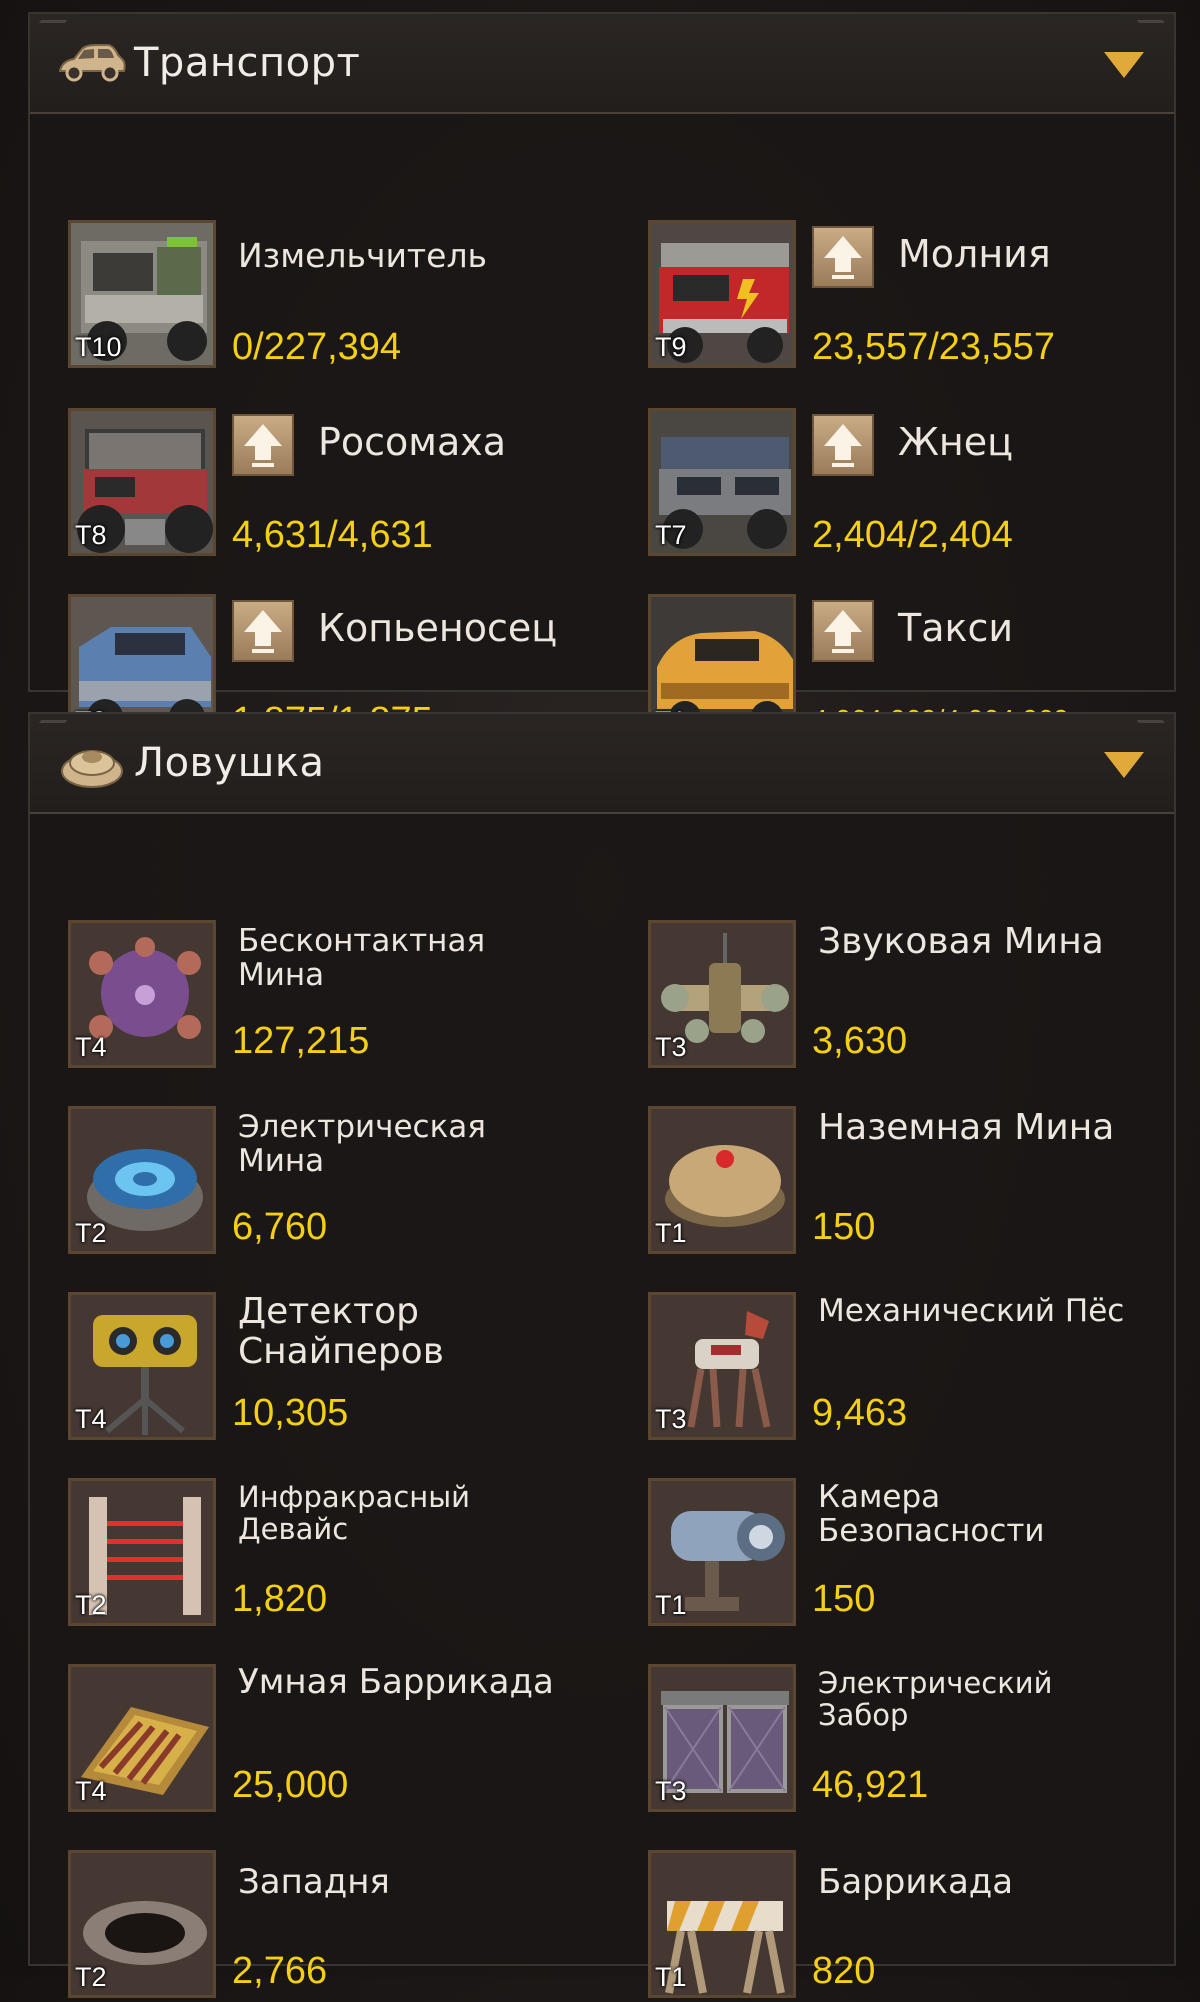 The height and width of the screenshot is (2002, 1200). Describe the element at coordinates (908, 1368) in the screenshot. I see `trap-item: T3 Механический Пёс 9,463` at that location.